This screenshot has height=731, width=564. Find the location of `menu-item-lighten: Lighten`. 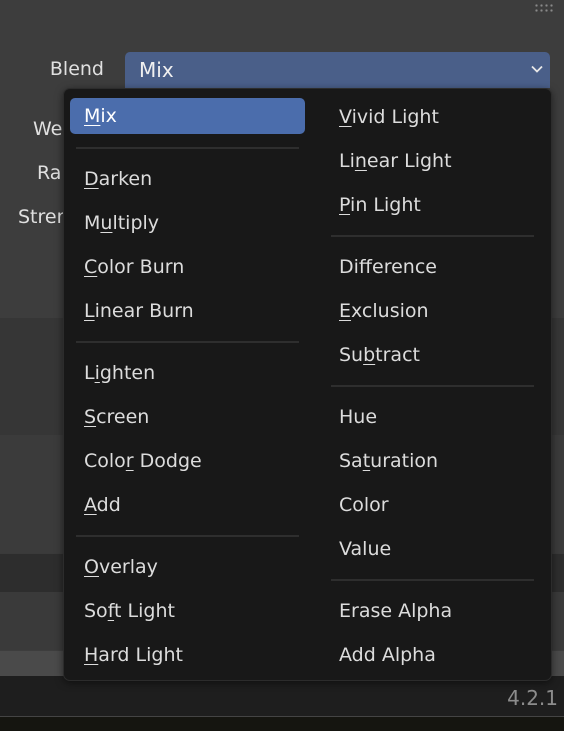

menu-item-lighten: Lighten is located at coordinates (187, 373).